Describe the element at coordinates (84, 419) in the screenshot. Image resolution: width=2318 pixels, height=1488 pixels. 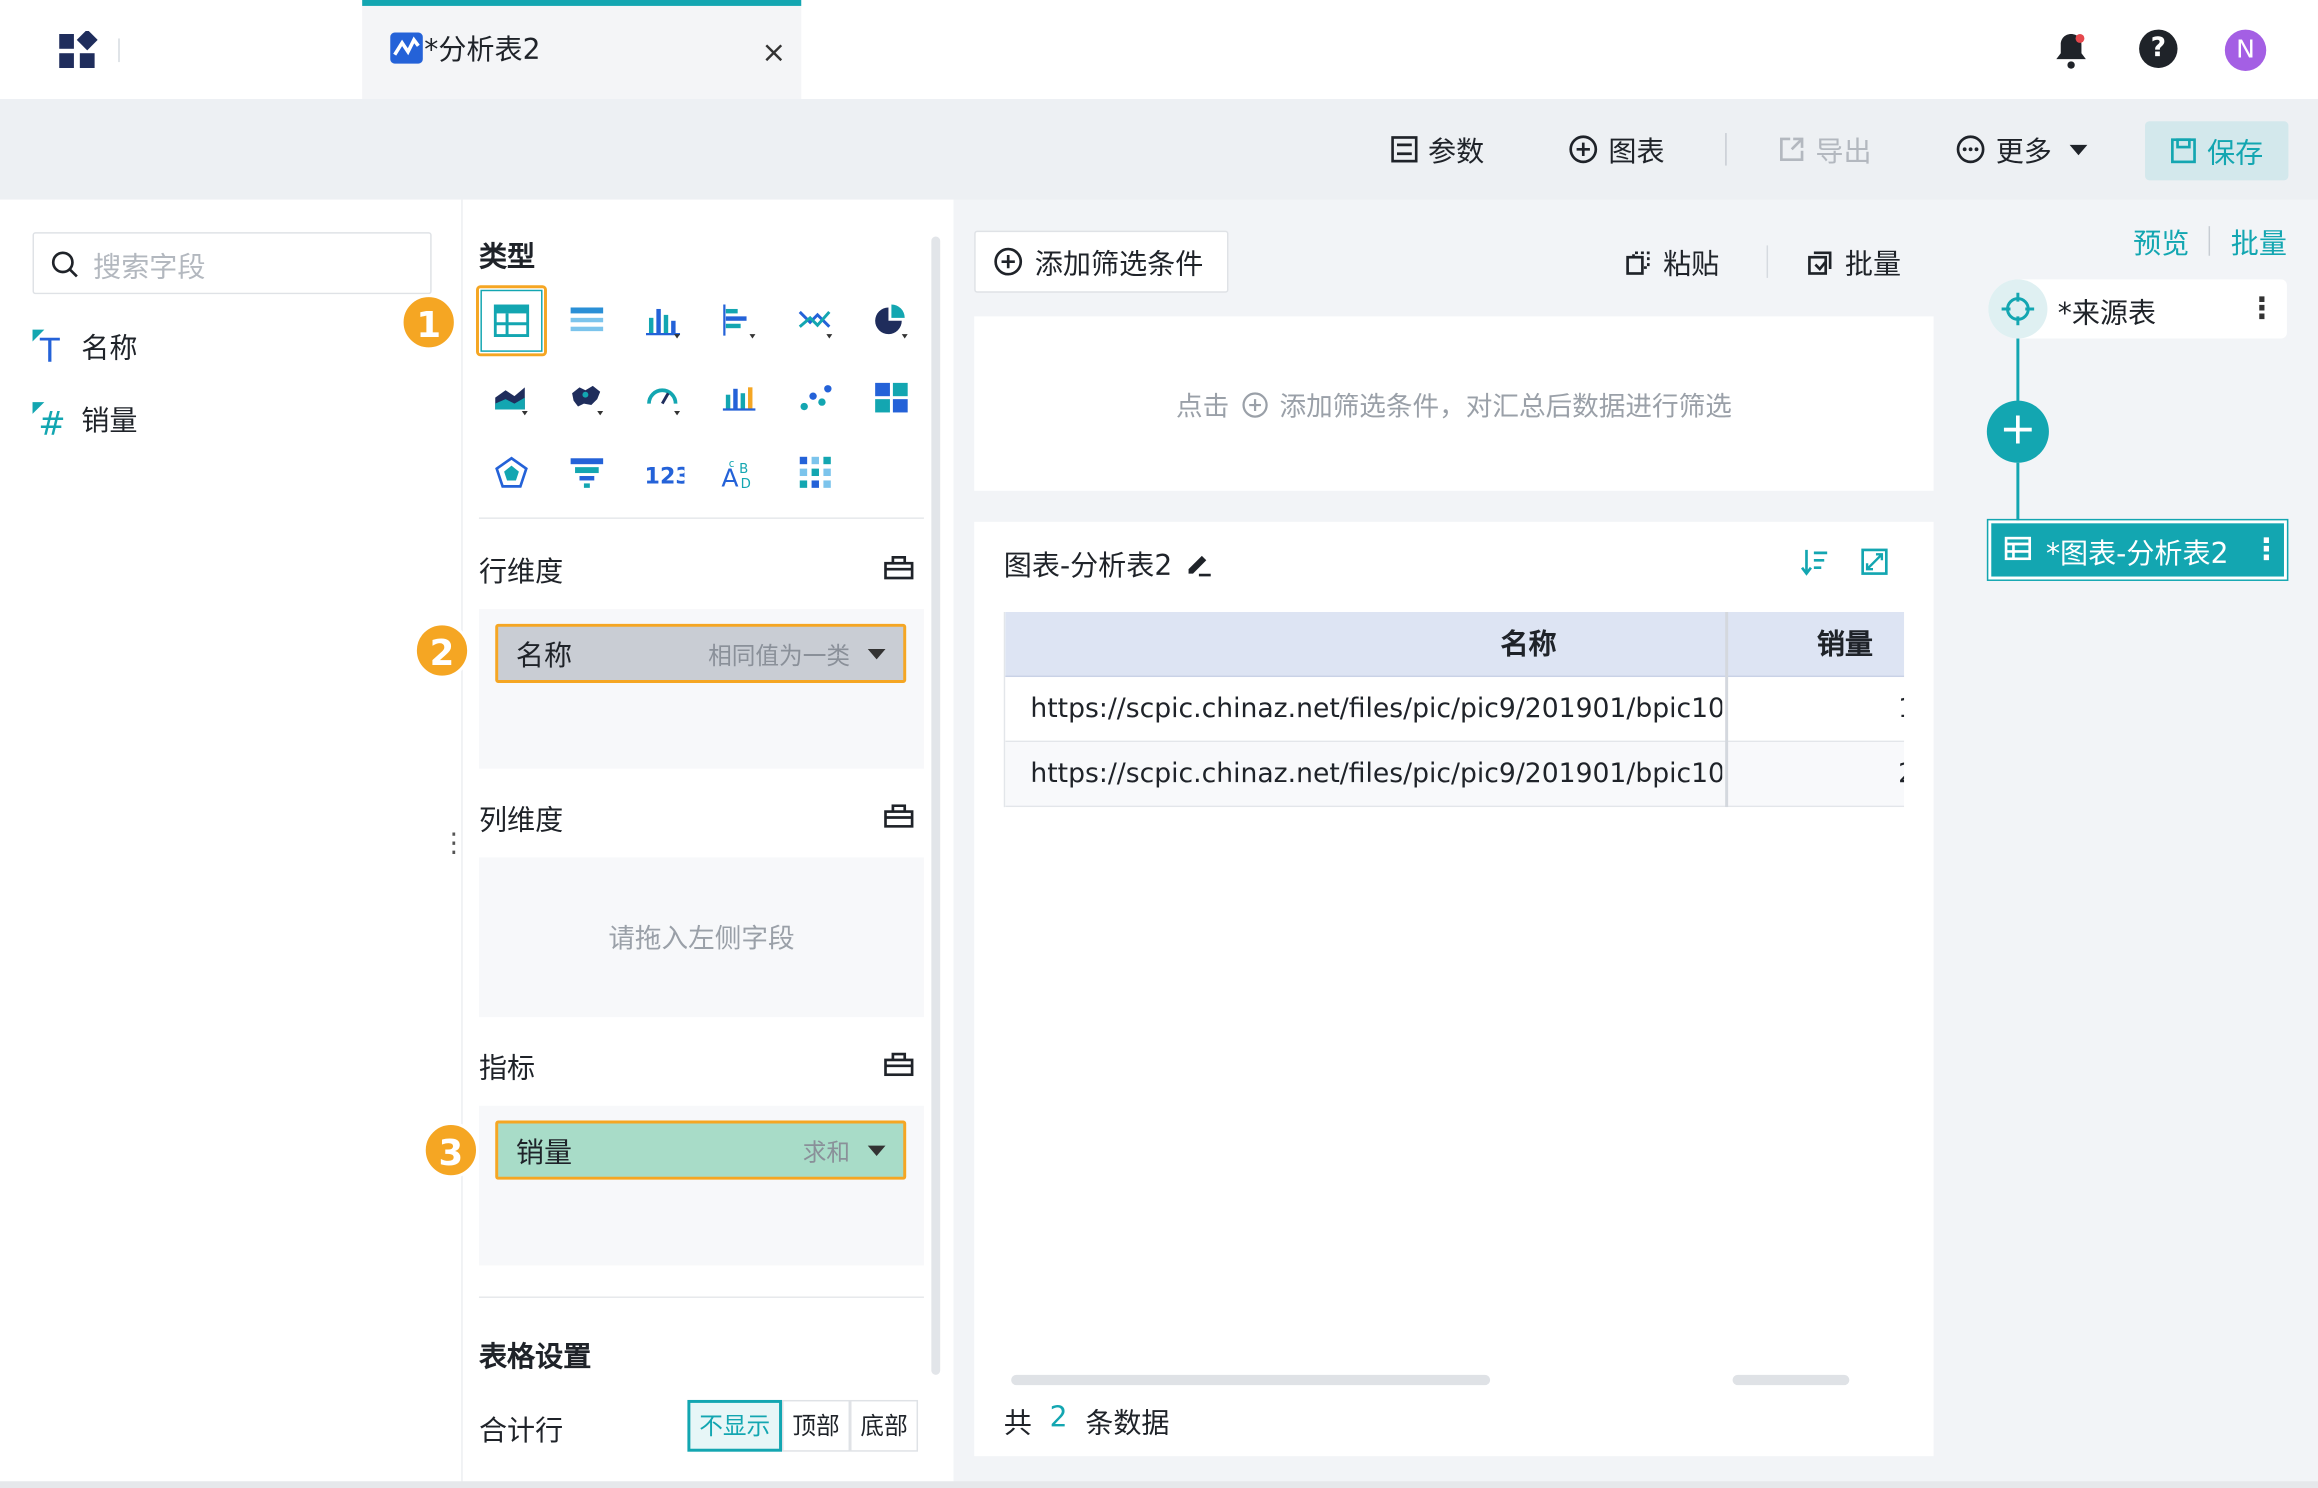
I see `field-item-sales: # 销量` at that location.